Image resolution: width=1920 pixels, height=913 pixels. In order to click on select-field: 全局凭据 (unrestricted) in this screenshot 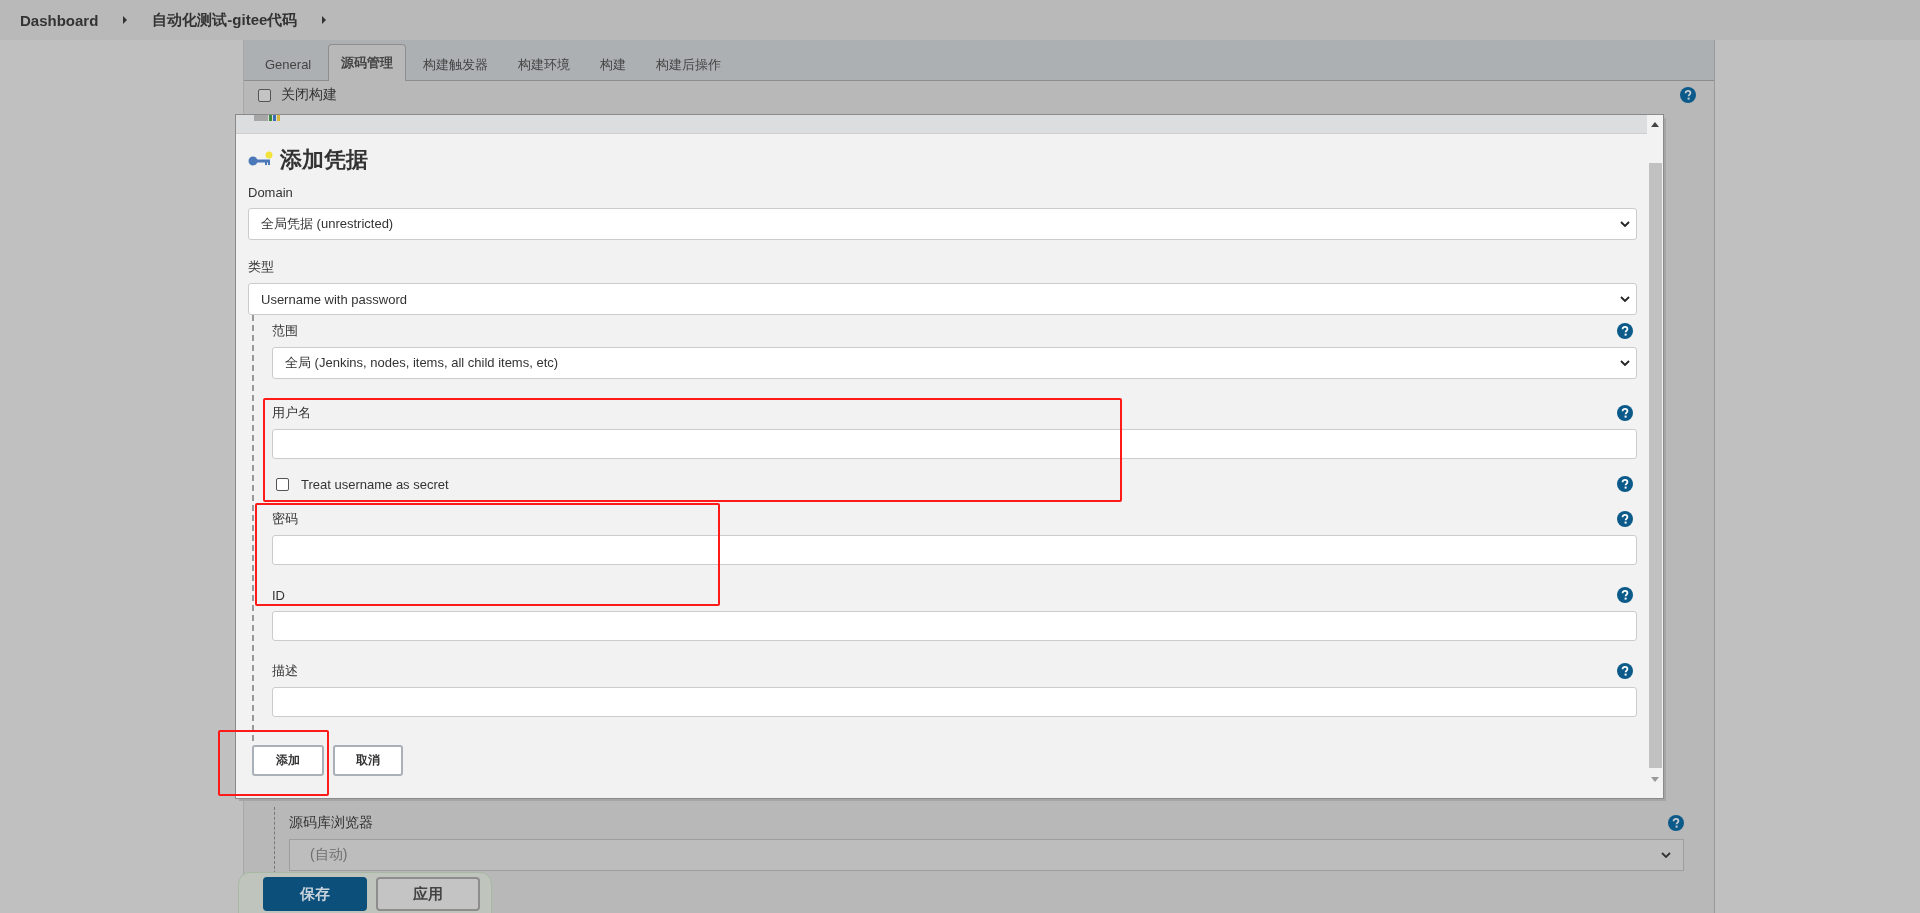, I will do `click(942, 224)`.